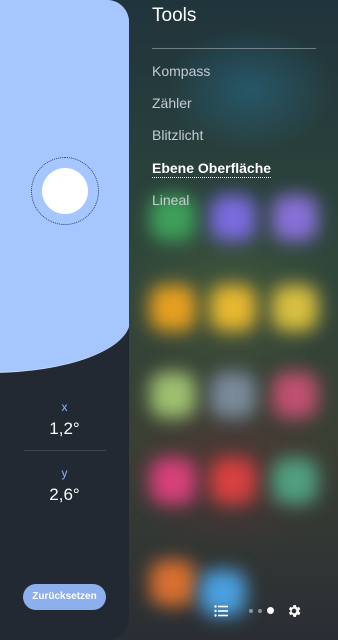 Image resolution: width=338 pixels, height=640 pixels. I want to click on tools-title: Tools, so click(174, 15).